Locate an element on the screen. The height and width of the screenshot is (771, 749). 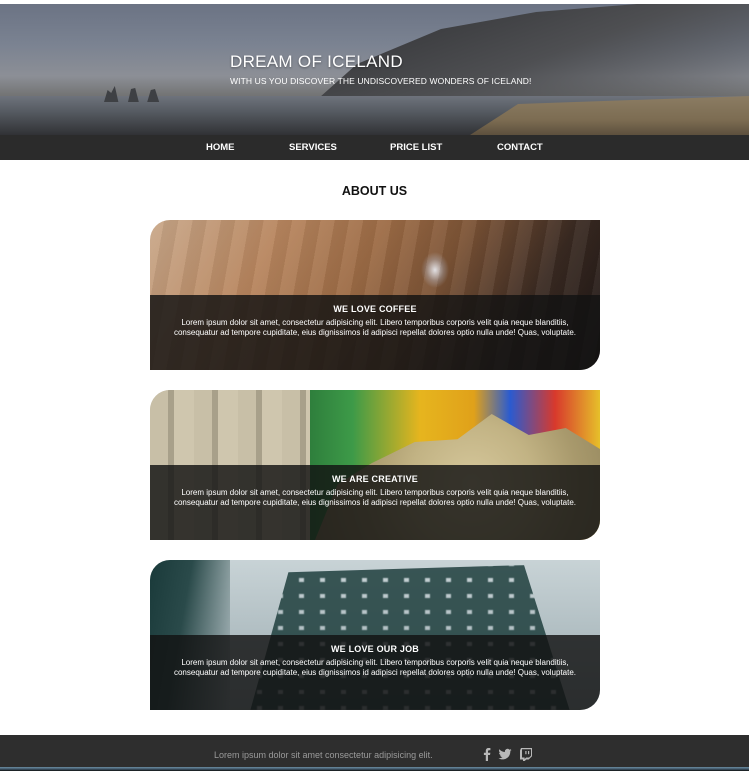
twitter-icon is located at coordinates (505, 754).